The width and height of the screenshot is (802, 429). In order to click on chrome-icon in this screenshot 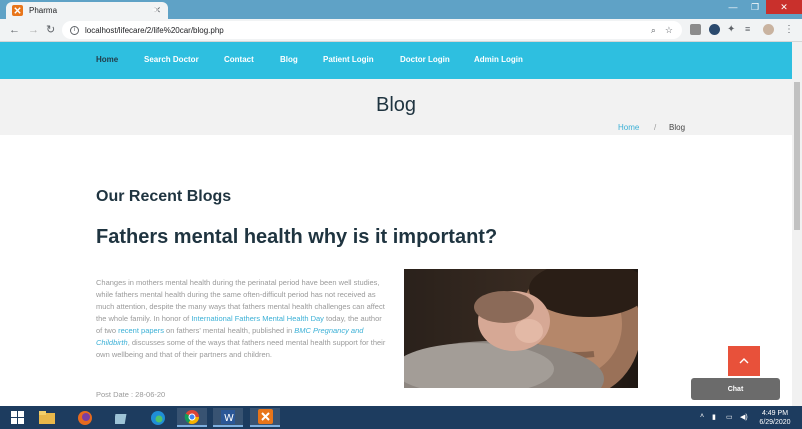, I will do `click(192, 417)`.